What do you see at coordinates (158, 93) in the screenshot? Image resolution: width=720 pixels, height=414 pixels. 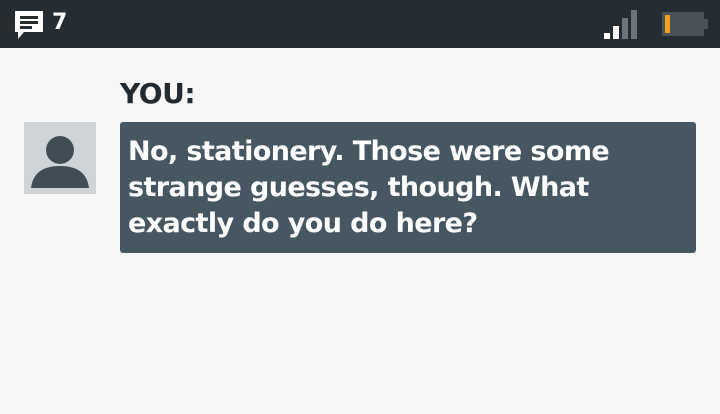 I see `sender-label: YOU:` at bounding box center [158, 93].